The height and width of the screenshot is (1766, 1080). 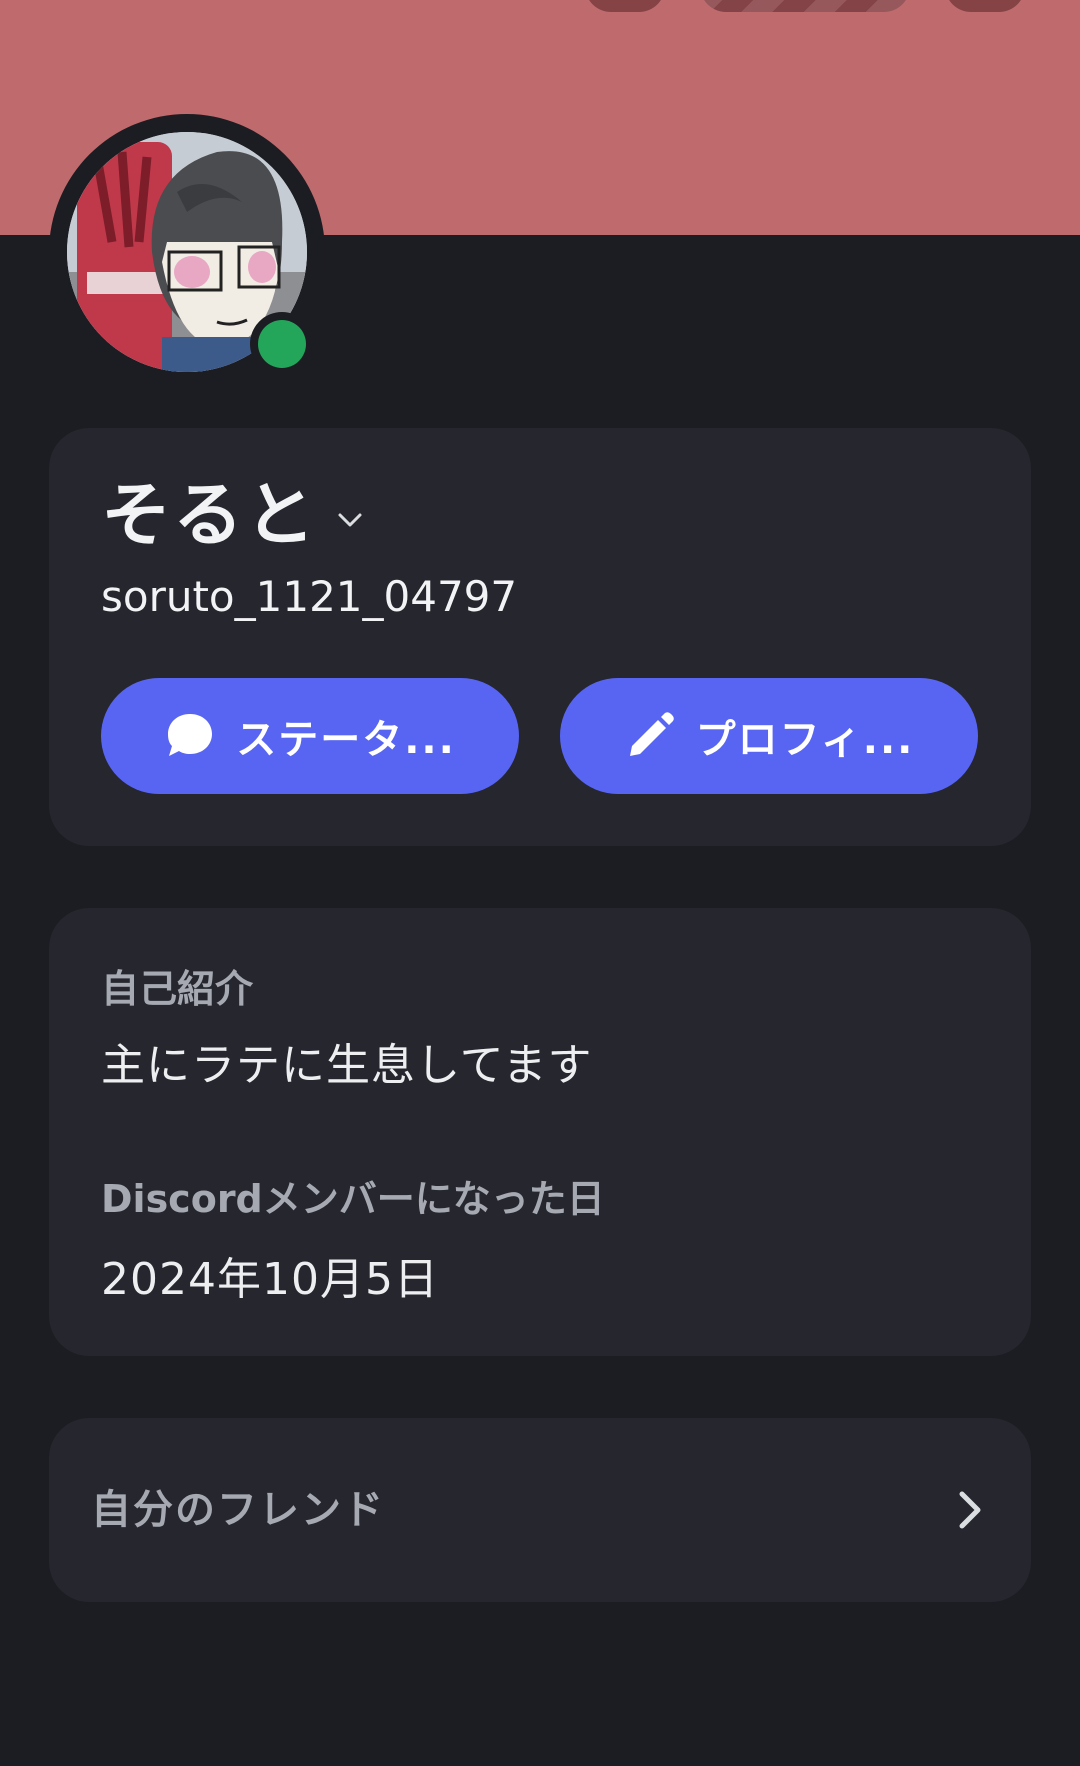 I want to click on my-friends-label: 自分のフレンド, so click(x=238, y=1510).